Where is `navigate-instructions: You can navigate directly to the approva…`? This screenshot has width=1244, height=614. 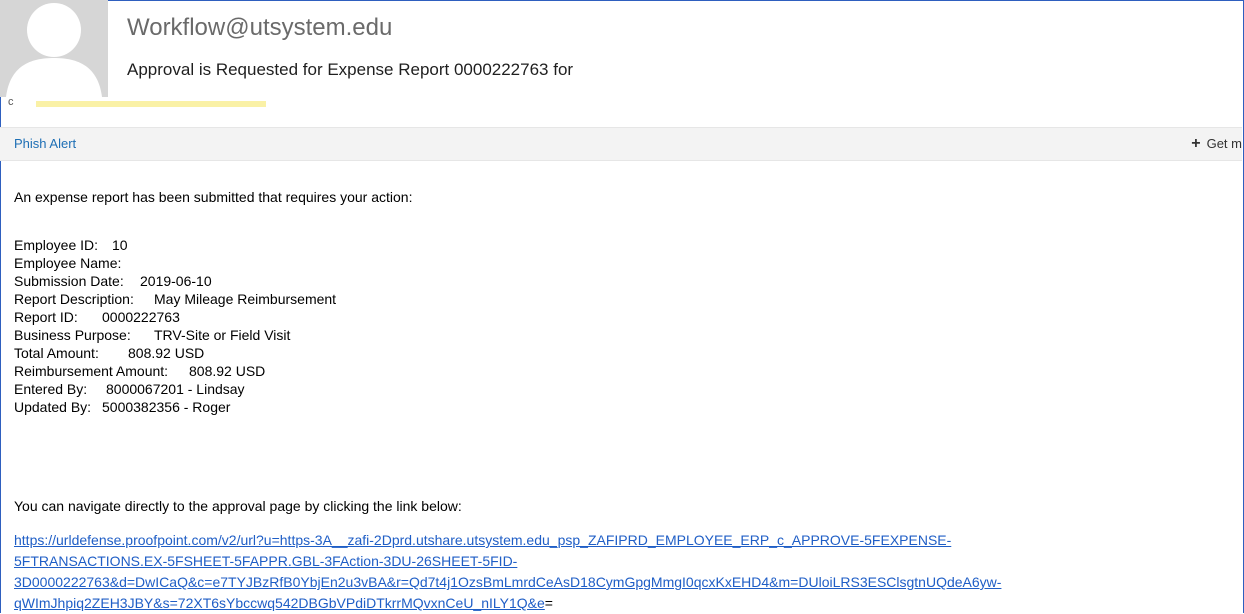
navigate-instructions: You can navigate directly to the approva… is located at coordinates (238, 506).